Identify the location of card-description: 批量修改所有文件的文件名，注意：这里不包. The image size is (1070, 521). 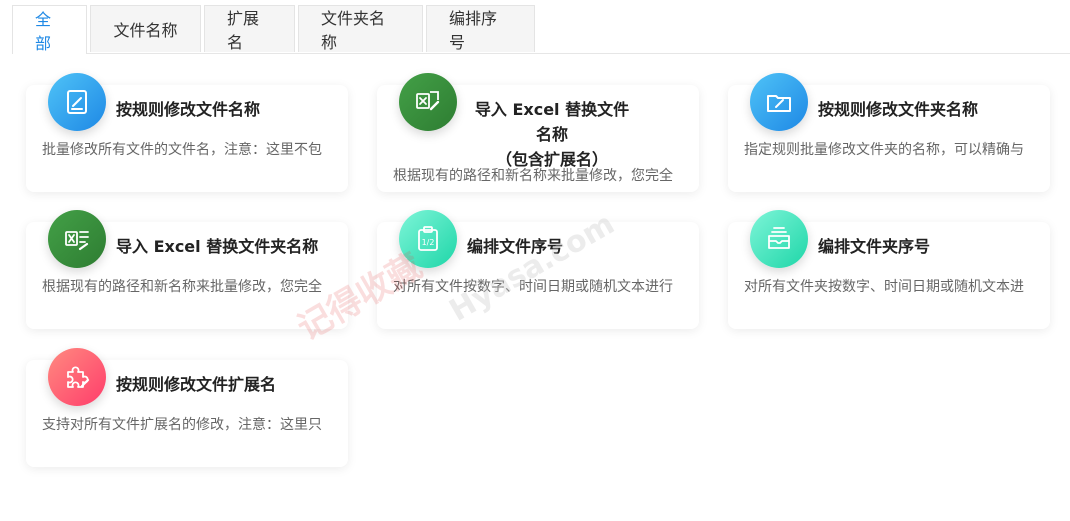
(182, 150).